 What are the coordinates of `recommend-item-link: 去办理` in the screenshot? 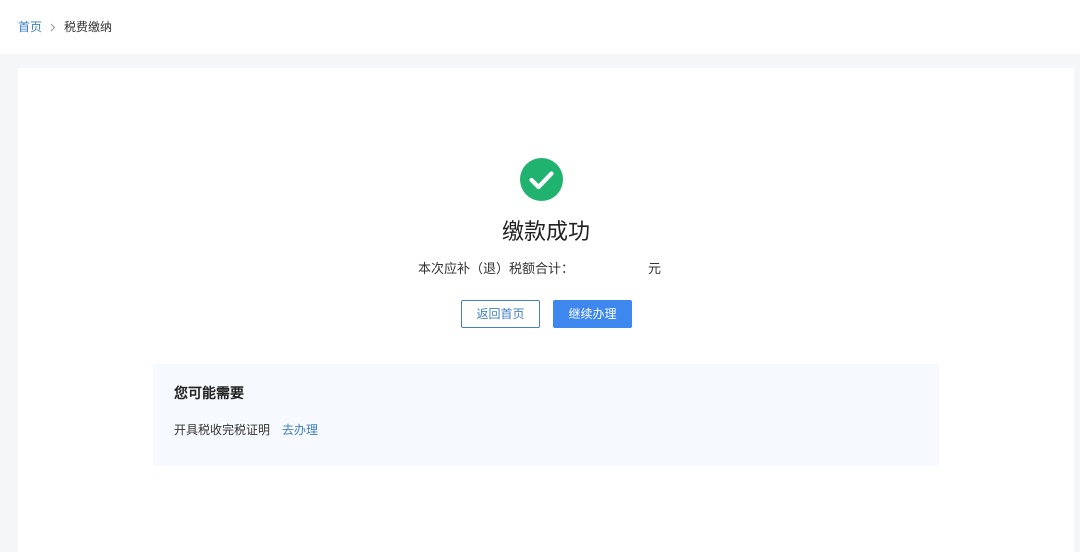 It's located at (300, 430).